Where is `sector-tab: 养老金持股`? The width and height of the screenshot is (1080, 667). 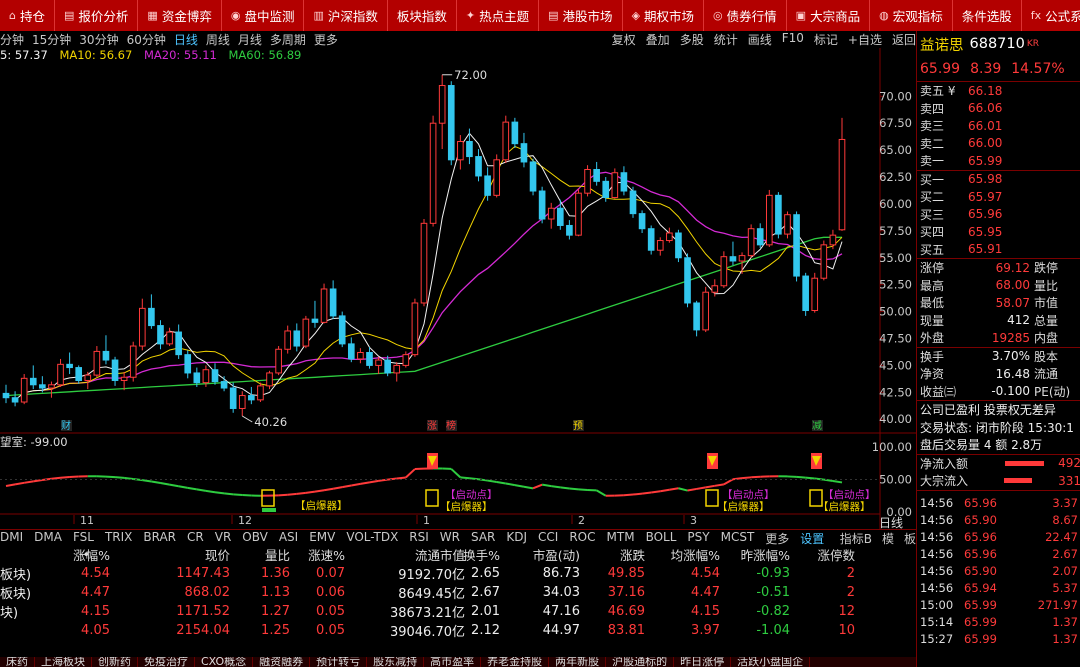
sector-tab: 养老金持股 is located at coordinates (515, 662).